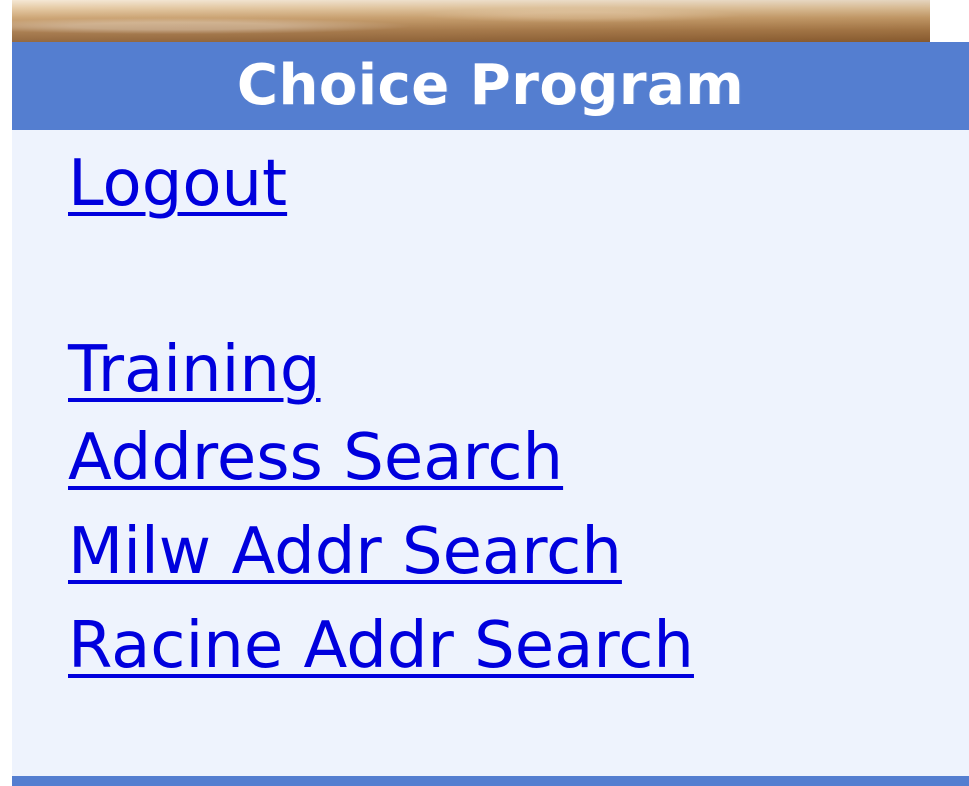 This screenshot has width=969, height=786. I want to click on menu-title: Choice Program, so click(490, 86).